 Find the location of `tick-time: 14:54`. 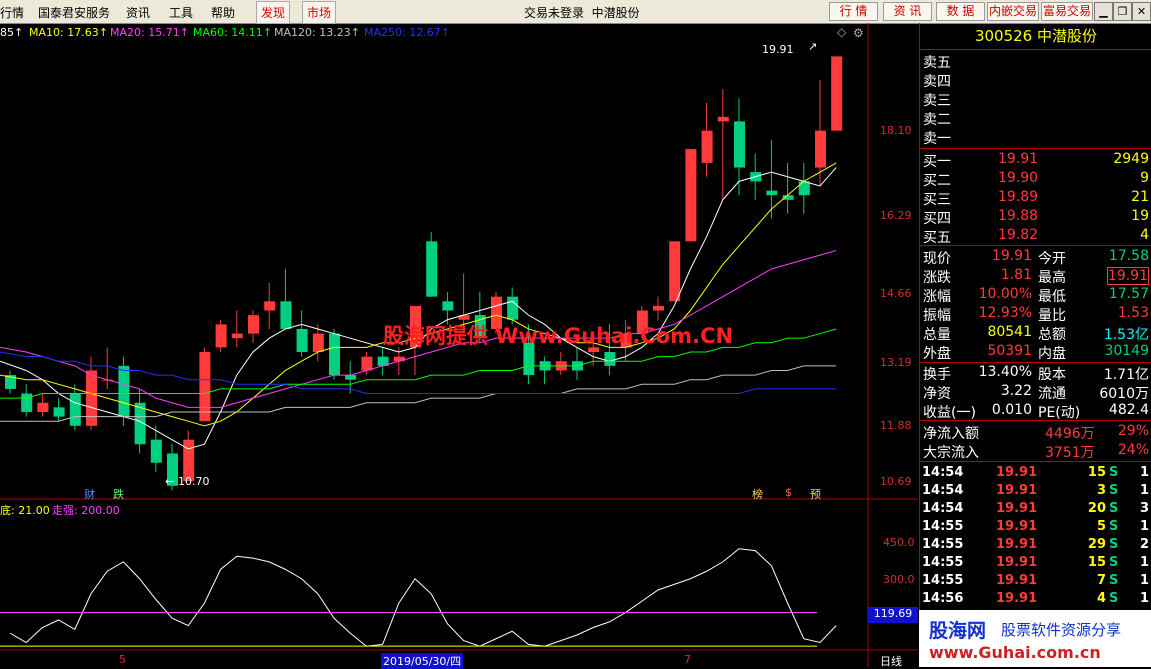

tick-time: 14:54 is located at coordinates (943, 472).